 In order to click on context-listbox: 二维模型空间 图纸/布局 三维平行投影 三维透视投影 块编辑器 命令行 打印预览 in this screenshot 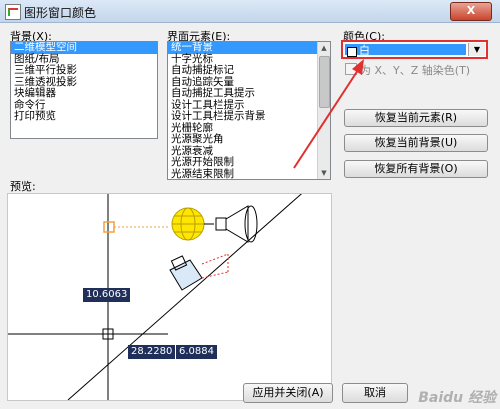, I will do `click(84, 90)`.